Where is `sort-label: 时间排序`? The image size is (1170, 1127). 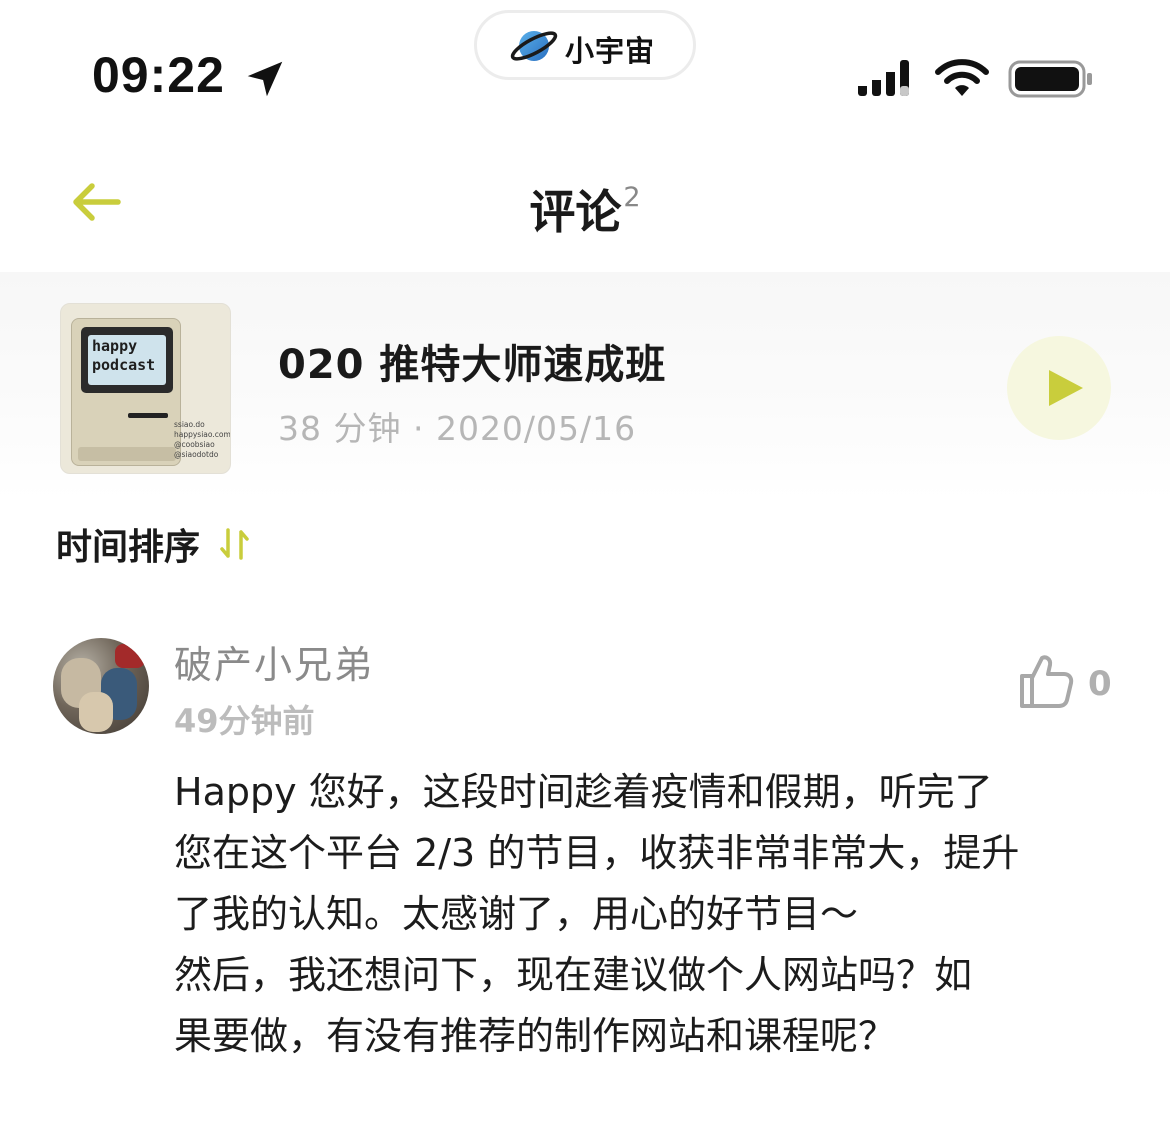 sort-label: 时间排序 is located at coordinates (128, 547).